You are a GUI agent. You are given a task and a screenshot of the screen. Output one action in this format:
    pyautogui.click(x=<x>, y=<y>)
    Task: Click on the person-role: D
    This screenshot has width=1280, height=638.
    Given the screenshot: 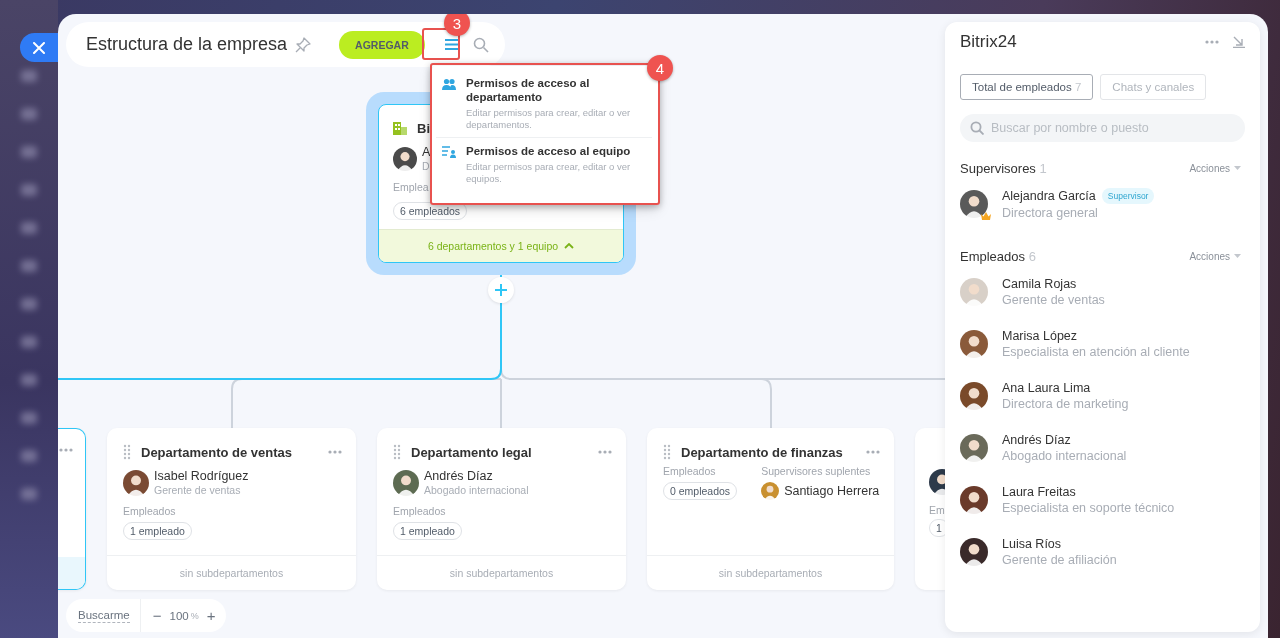 What is the action you would take?
    pyautogui.click(x=426, y=166)
    